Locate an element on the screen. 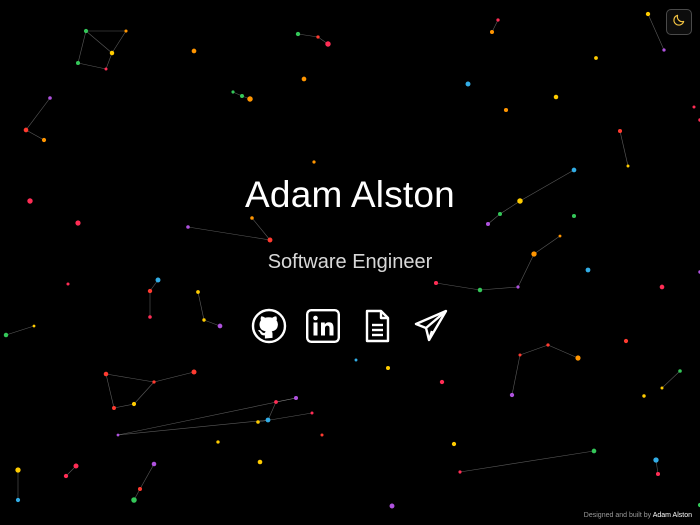 The image size is (700, 525). resume-link is located at coordinates (377, 328).